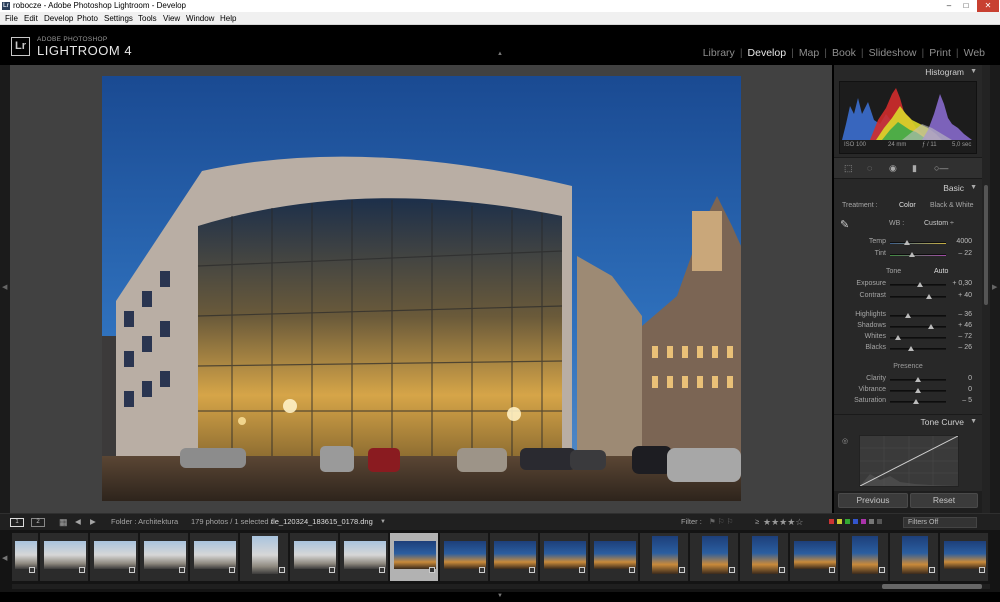 The width and height of the screenshot is (1000, 602). What do you see at coordinates (908, 188) in the screenshot?
I see `basic-header: Basic ▼` at bounding box center [908, 188].